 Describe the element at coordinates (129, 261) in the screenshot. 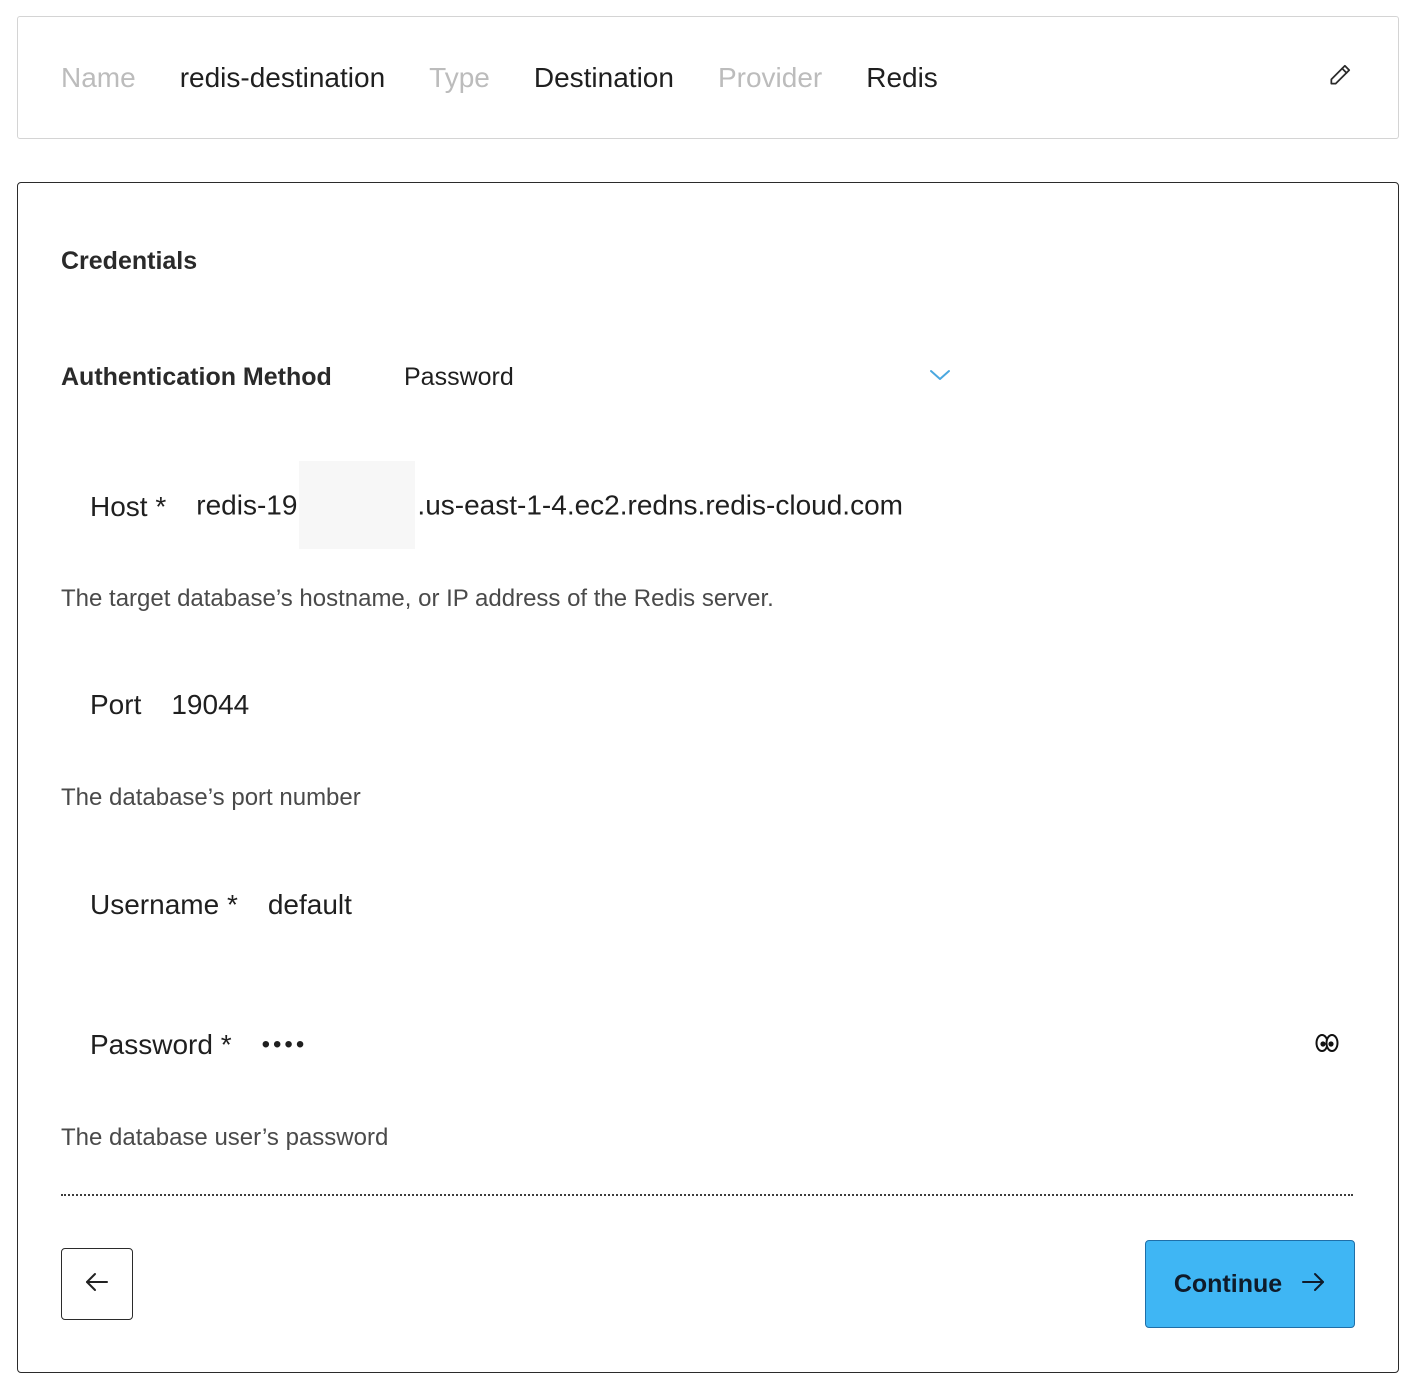

I see `section-title: Credentials` at that location.